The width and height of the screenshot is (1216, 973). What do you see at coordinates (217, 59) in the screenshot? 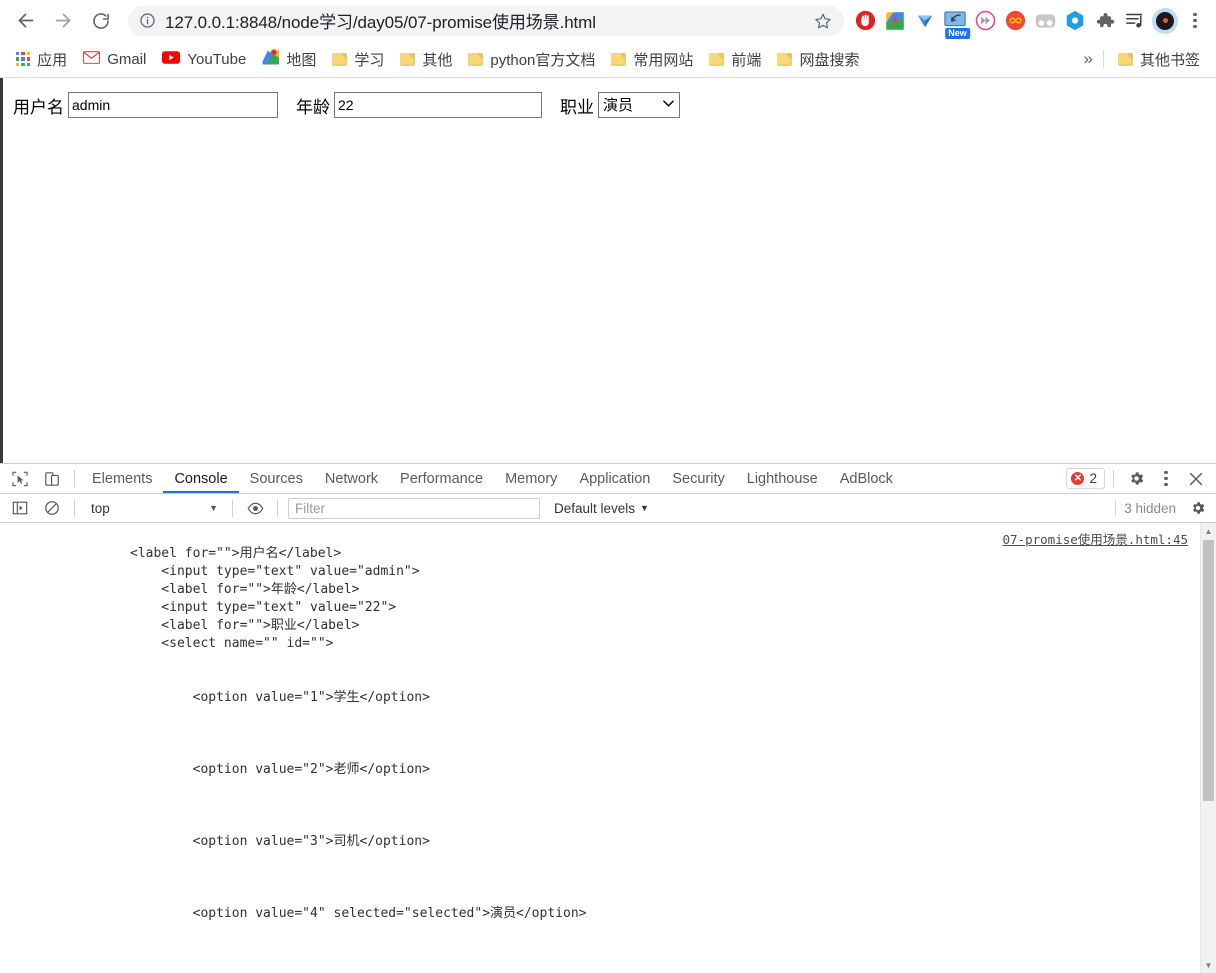
I see `bookmark-label: YouTube` at bounding box center [217, 59].